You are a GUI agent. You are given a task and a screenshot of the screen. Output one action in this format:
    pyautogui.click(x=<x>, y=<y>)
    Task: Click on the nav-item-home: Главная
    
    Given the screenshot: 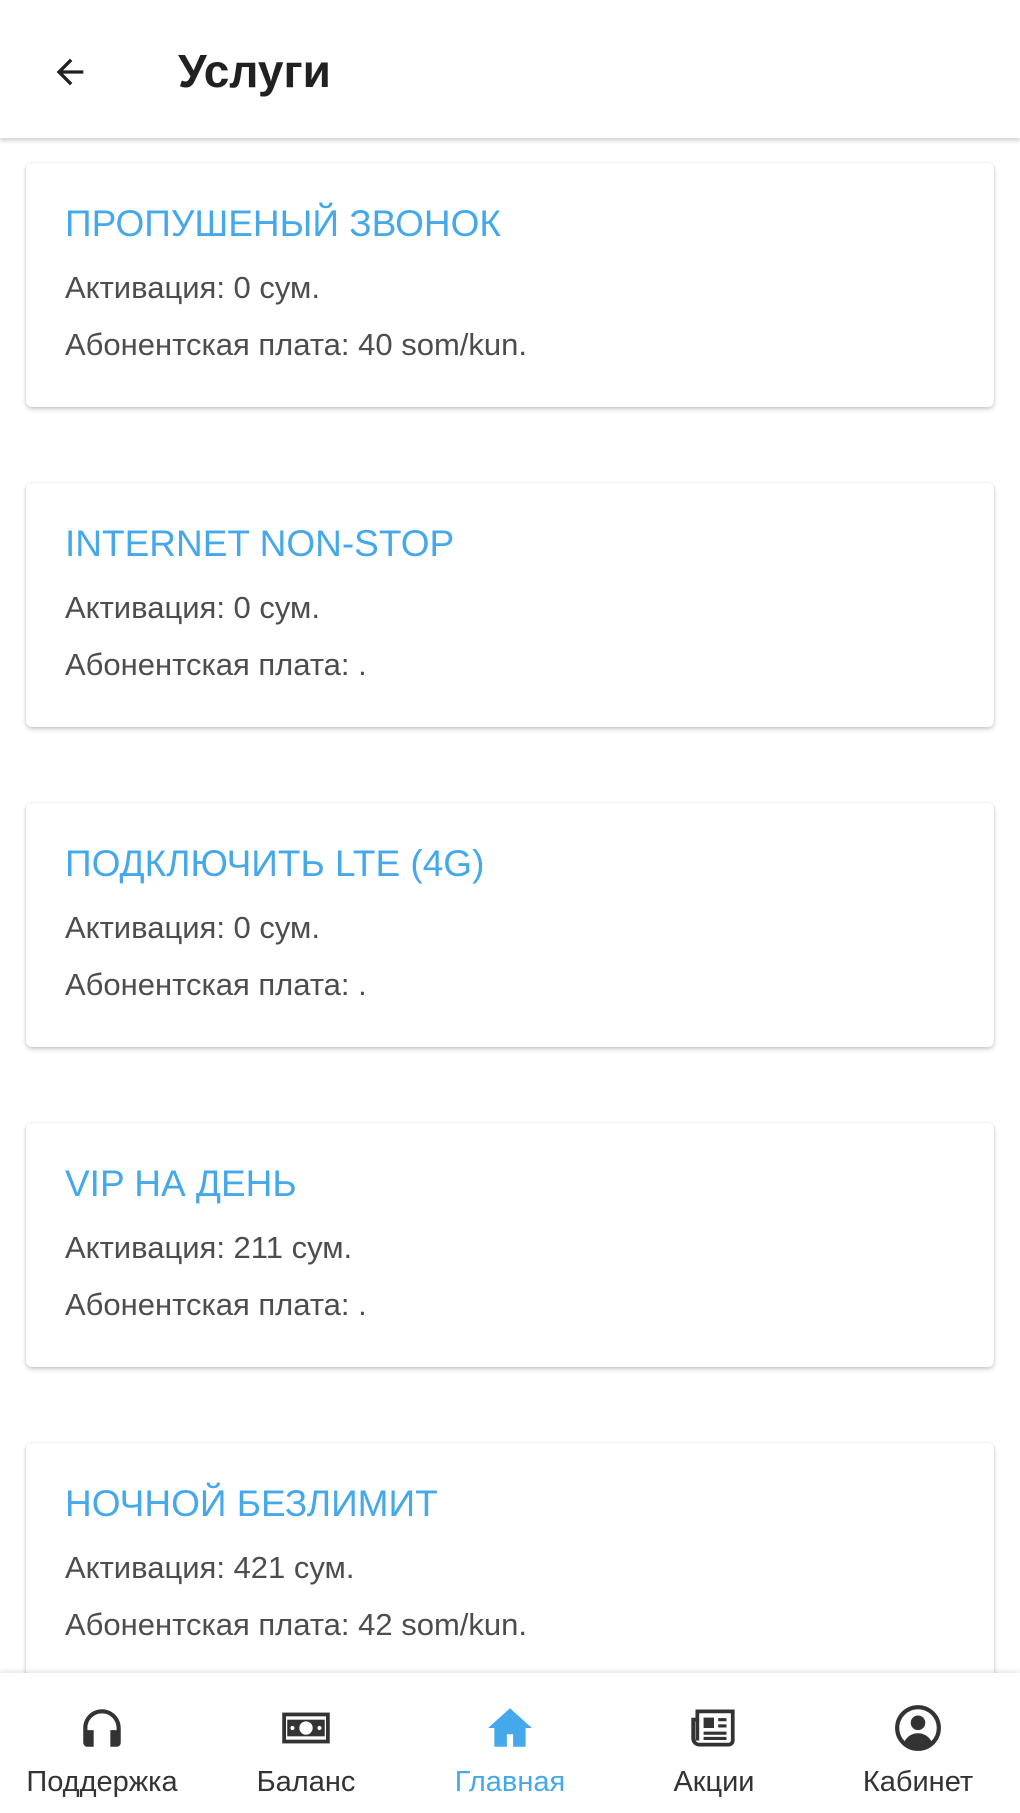 What is the action you would take?
    pyautogui.click(x=510, y=1743)
    